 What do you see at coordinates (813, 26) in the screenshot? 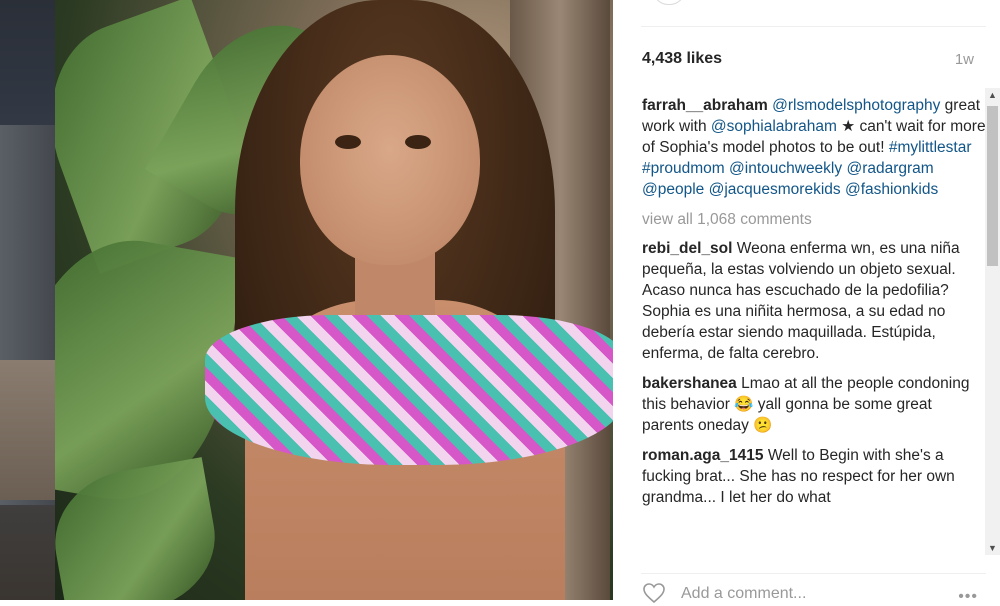
I see `header-divider` at bounding box center [813, 26].